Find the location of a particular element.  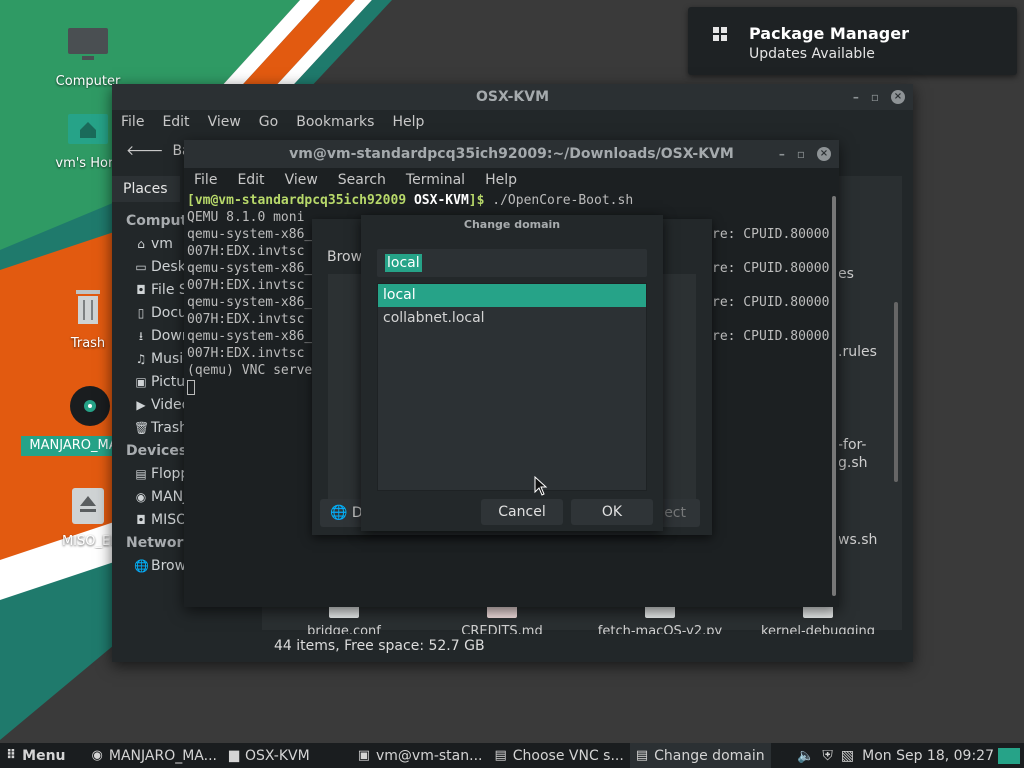

disc-icon: ◉ is located at coordinates (97, 755).